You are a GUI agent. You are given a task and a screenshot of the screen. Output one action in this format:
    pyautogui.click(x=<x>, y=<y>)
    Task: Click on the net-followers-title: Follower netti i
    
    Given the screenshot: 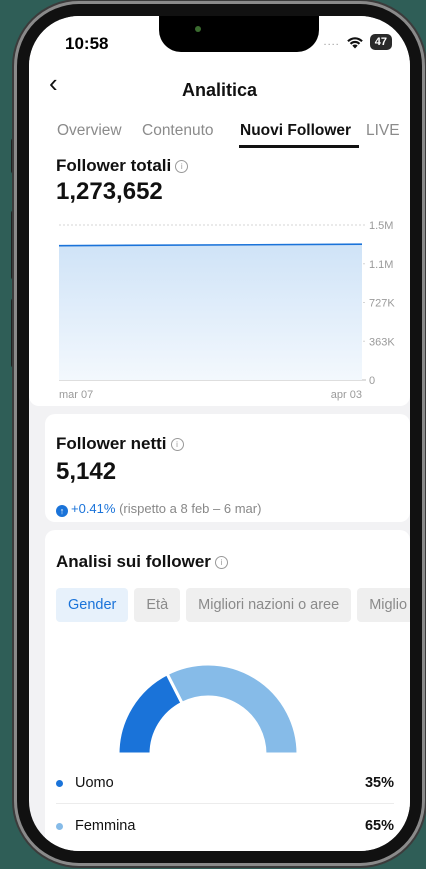 What is the action you would take?
    pyautogui.click(x=120, y=444)
    